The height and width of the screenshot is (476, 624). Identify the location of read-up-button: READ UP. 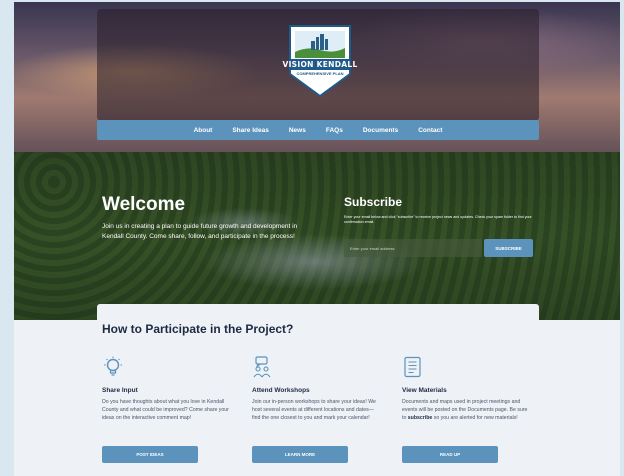
(450, 454).